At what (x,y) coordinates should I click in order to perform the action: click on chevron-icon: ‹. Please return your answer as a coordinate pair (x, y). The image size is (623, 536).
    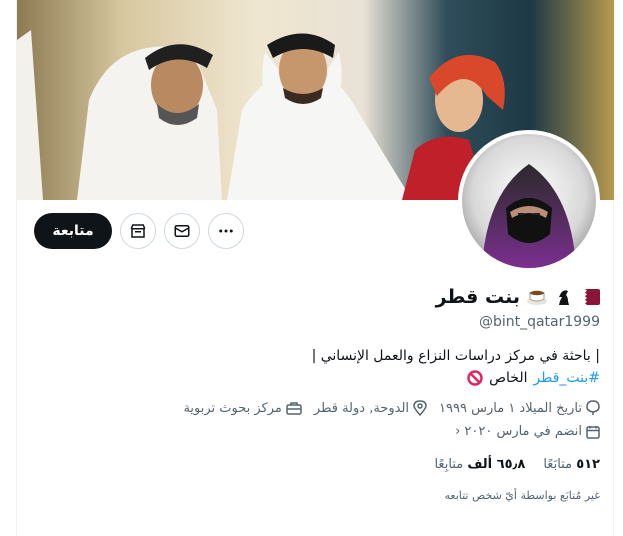
    Looking at the image, I should click on (458, 431).